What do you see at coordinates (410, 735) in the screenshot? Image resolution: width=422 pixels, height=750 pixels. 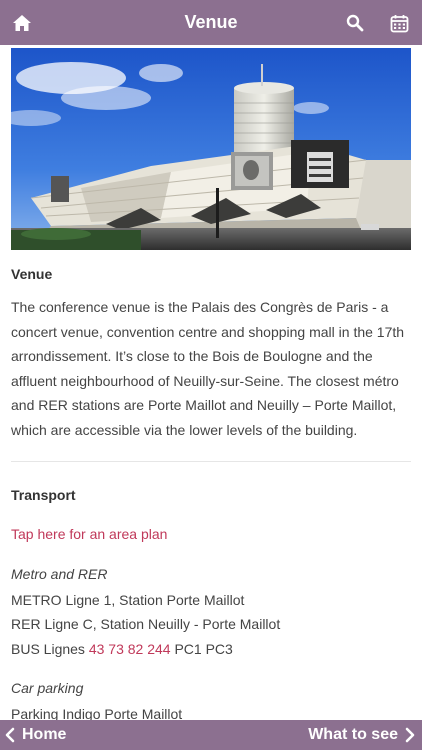 I see `chevron-right-icon` at bounding box center [410, 735].